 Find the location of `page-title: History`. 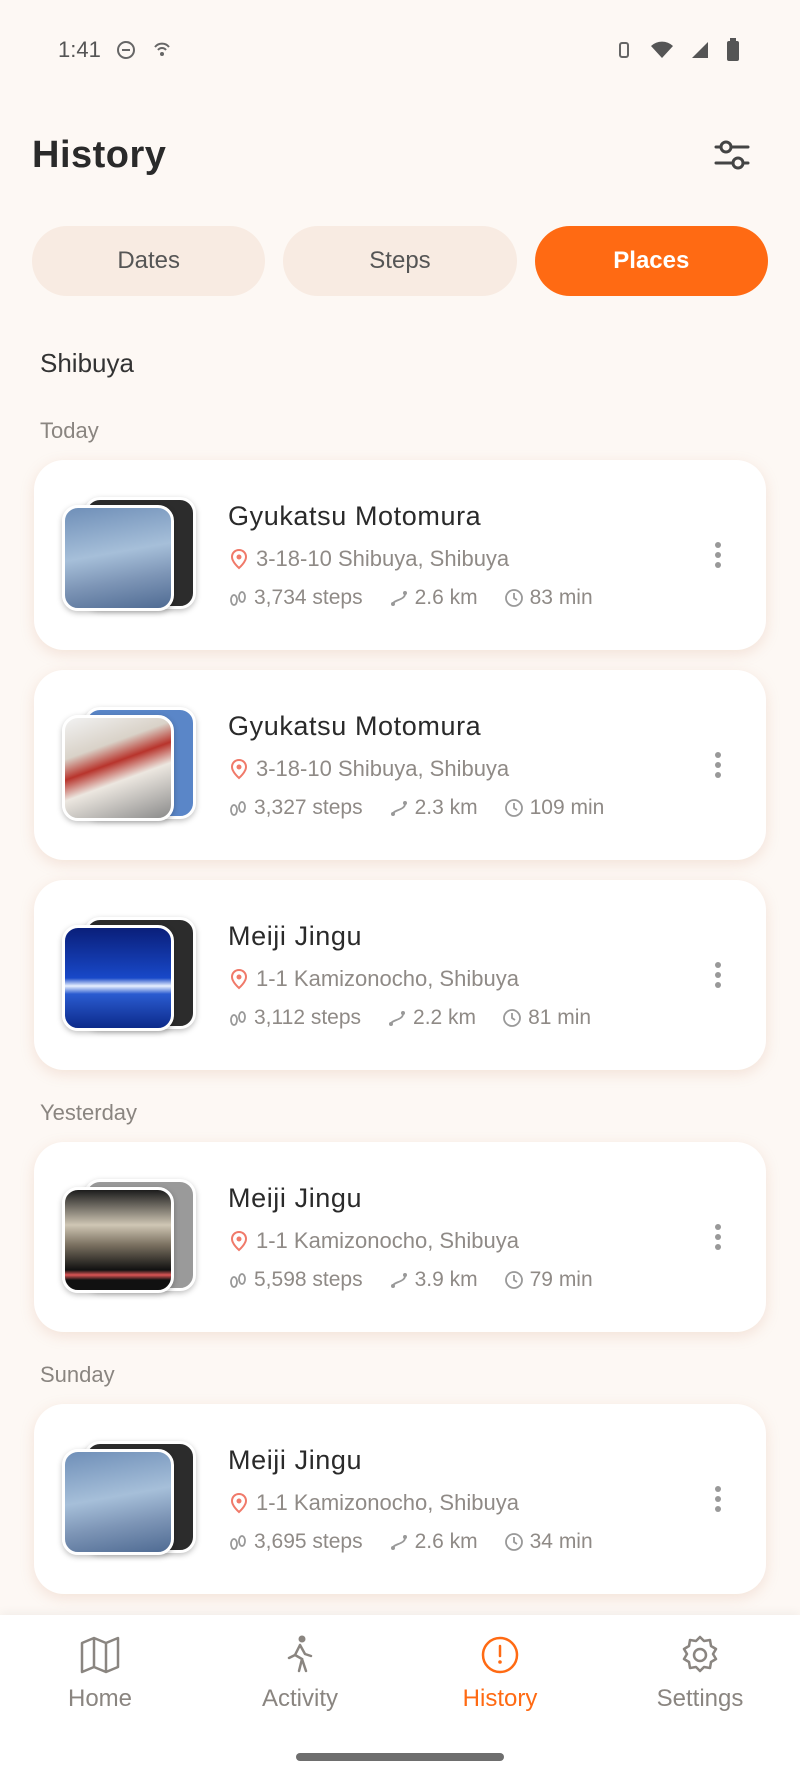

page-title: History is located at coordinates (99, 154).